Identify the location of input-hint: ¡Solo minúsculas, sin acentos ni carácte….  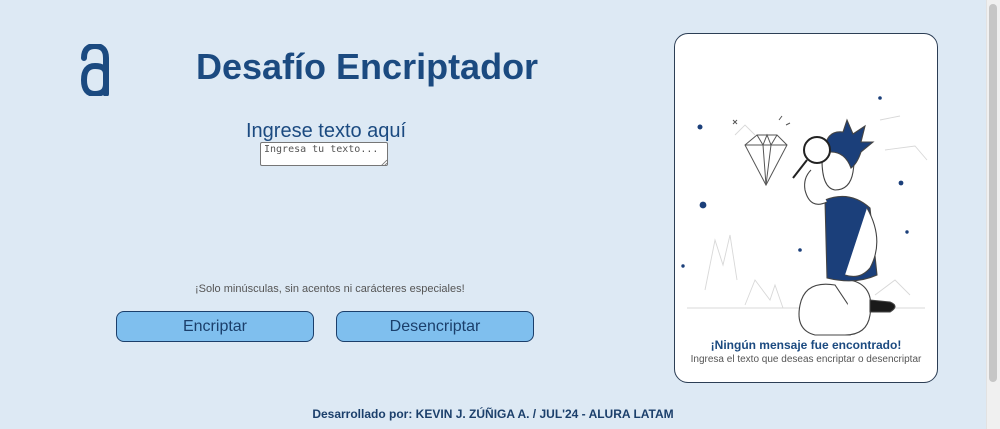
(330, 289).